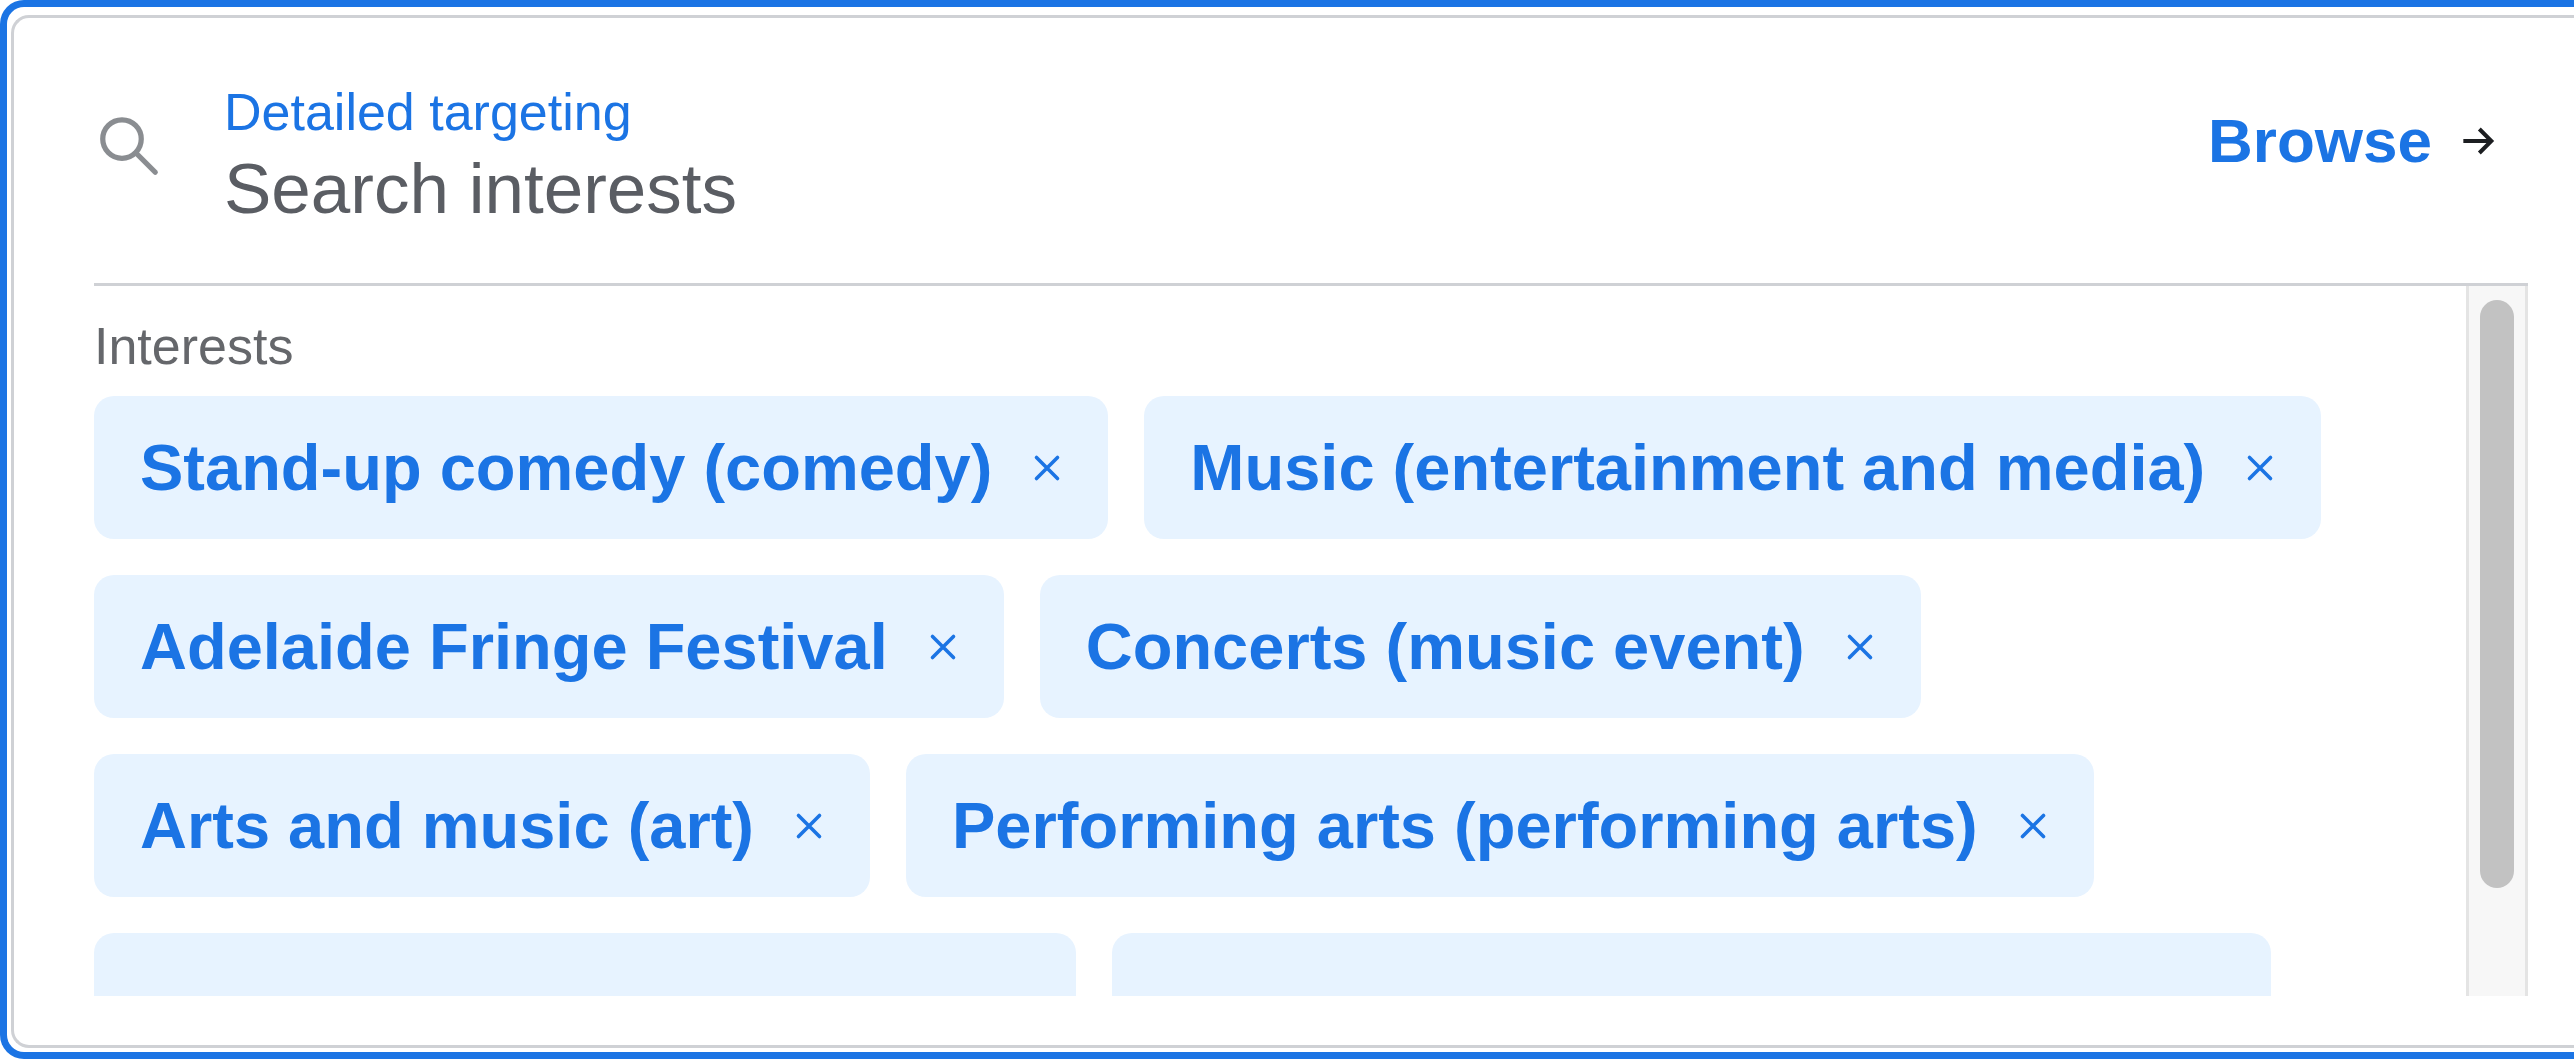 This screenshot has height=1059, width=2574. I want to click on scrollbar, so click(2497, 641).